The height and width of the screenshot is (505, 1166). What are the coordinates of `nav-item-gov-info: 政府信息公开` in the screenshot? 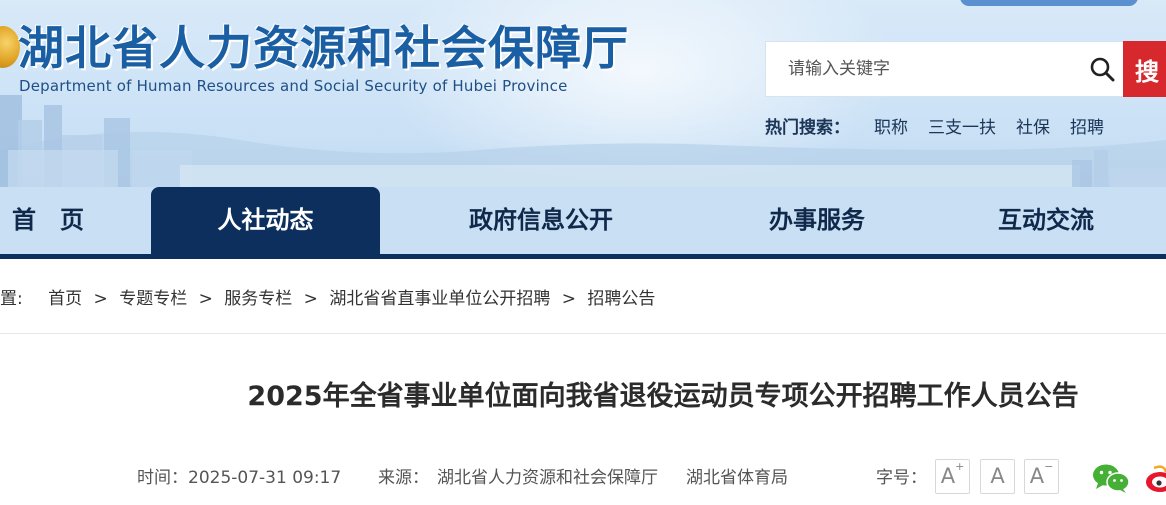 It's located at (541, 220).